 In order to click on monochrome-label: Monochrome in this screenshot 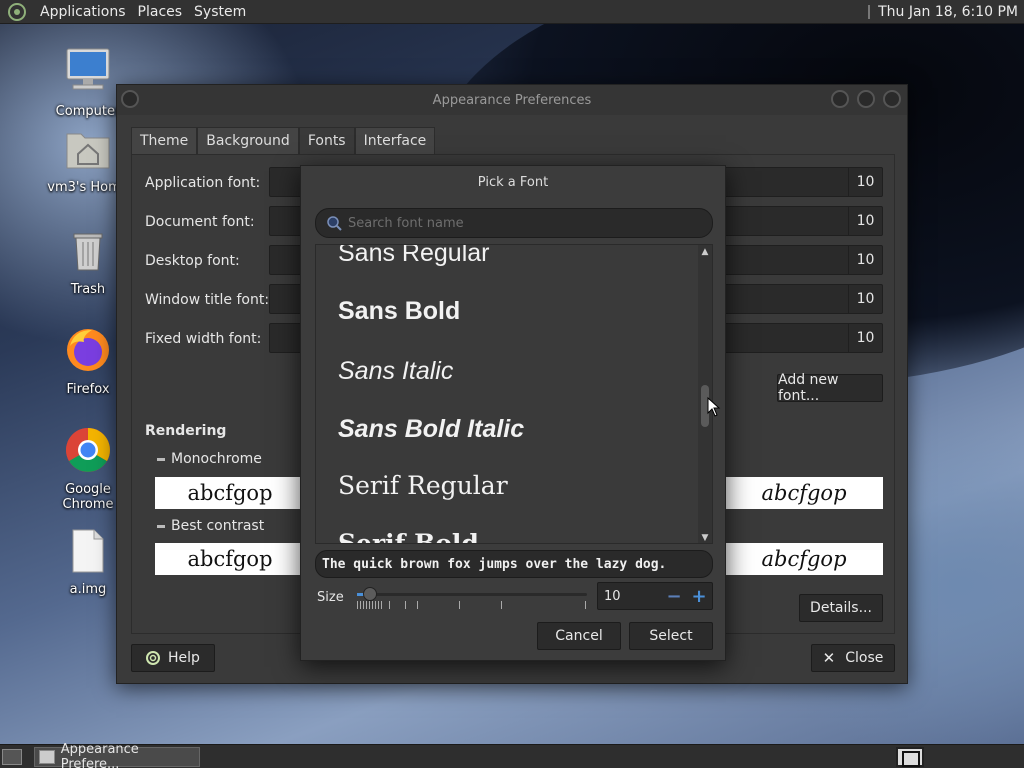, I will do `click(216, 459)`.